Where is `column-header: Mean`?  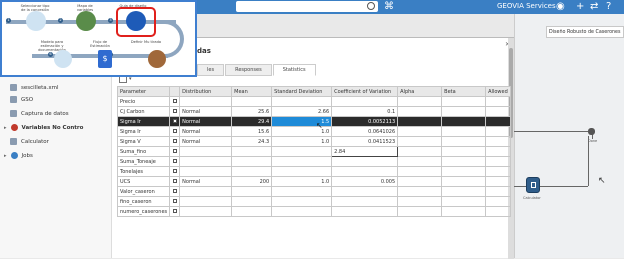
column-header: Mean is located at coordinates (252, 91).